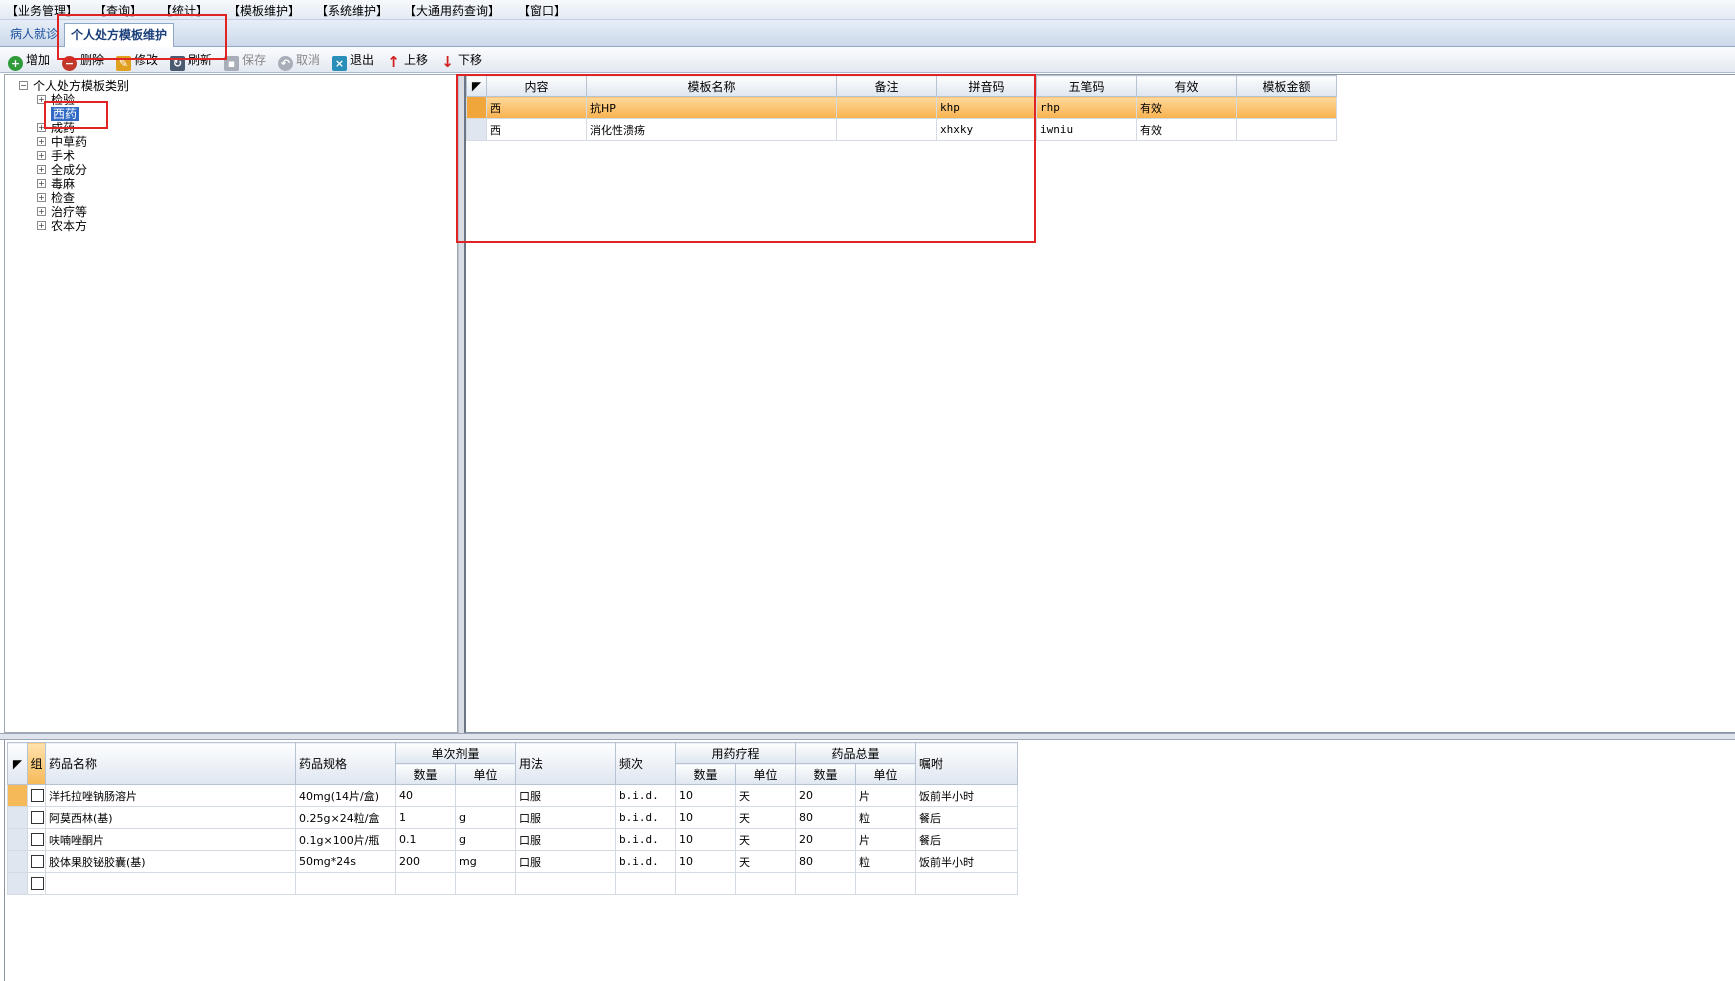  I want to click on menu-template-maintenance: 【模板维护】, so click(264, 10).